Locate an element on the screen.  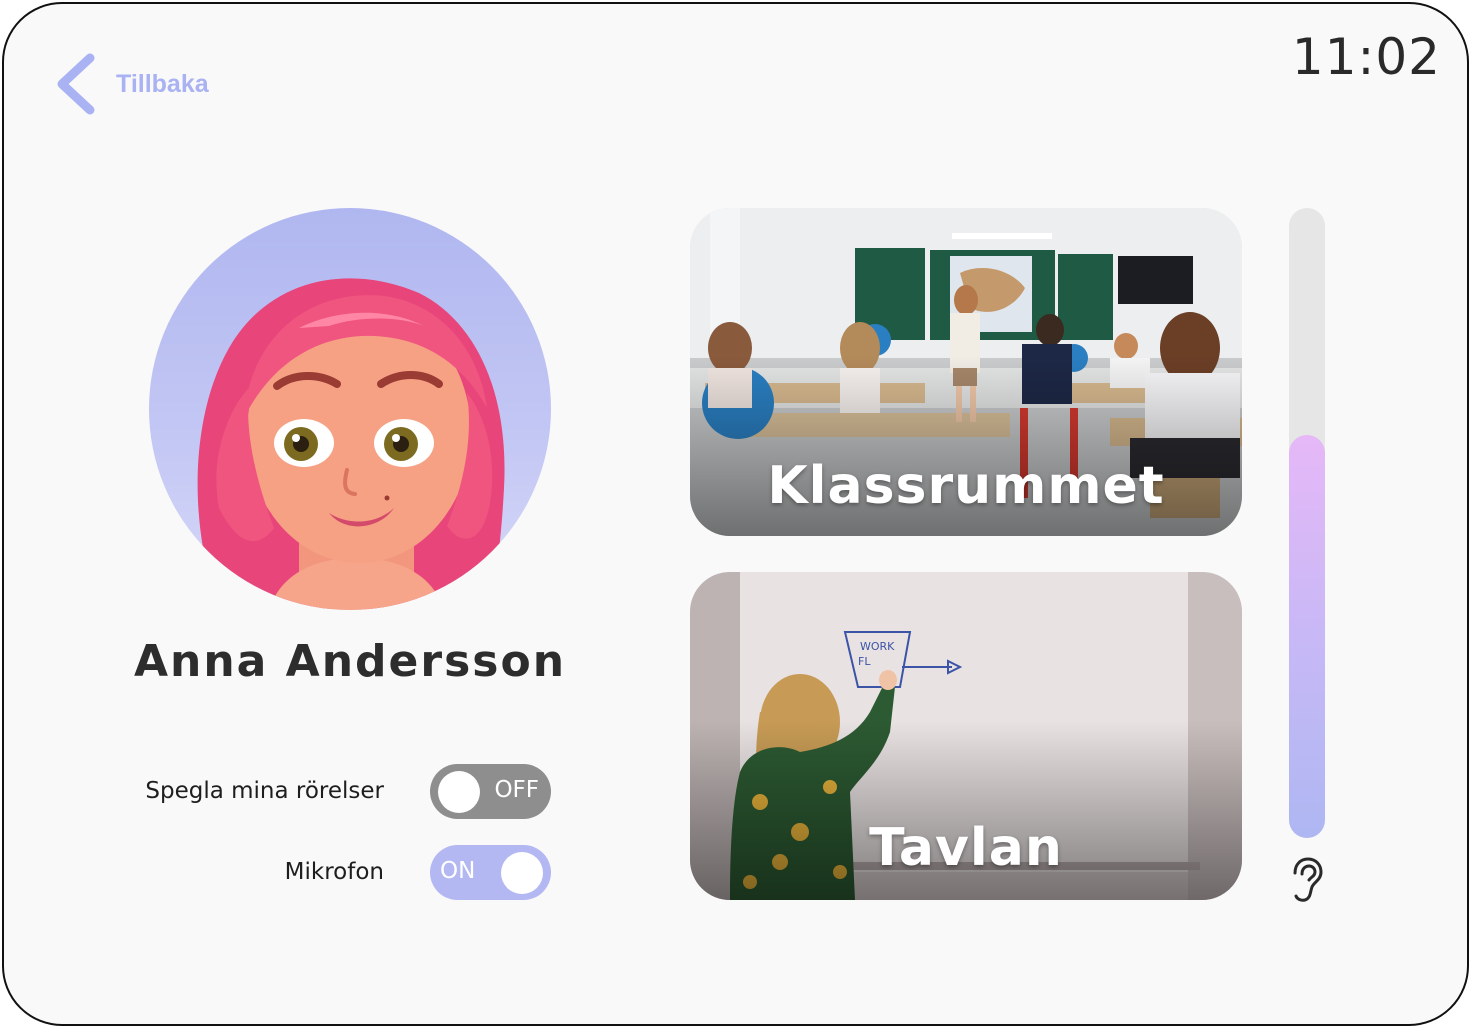
mirror-label: Spegla mina rörelser is located at coordinates (264, 791).